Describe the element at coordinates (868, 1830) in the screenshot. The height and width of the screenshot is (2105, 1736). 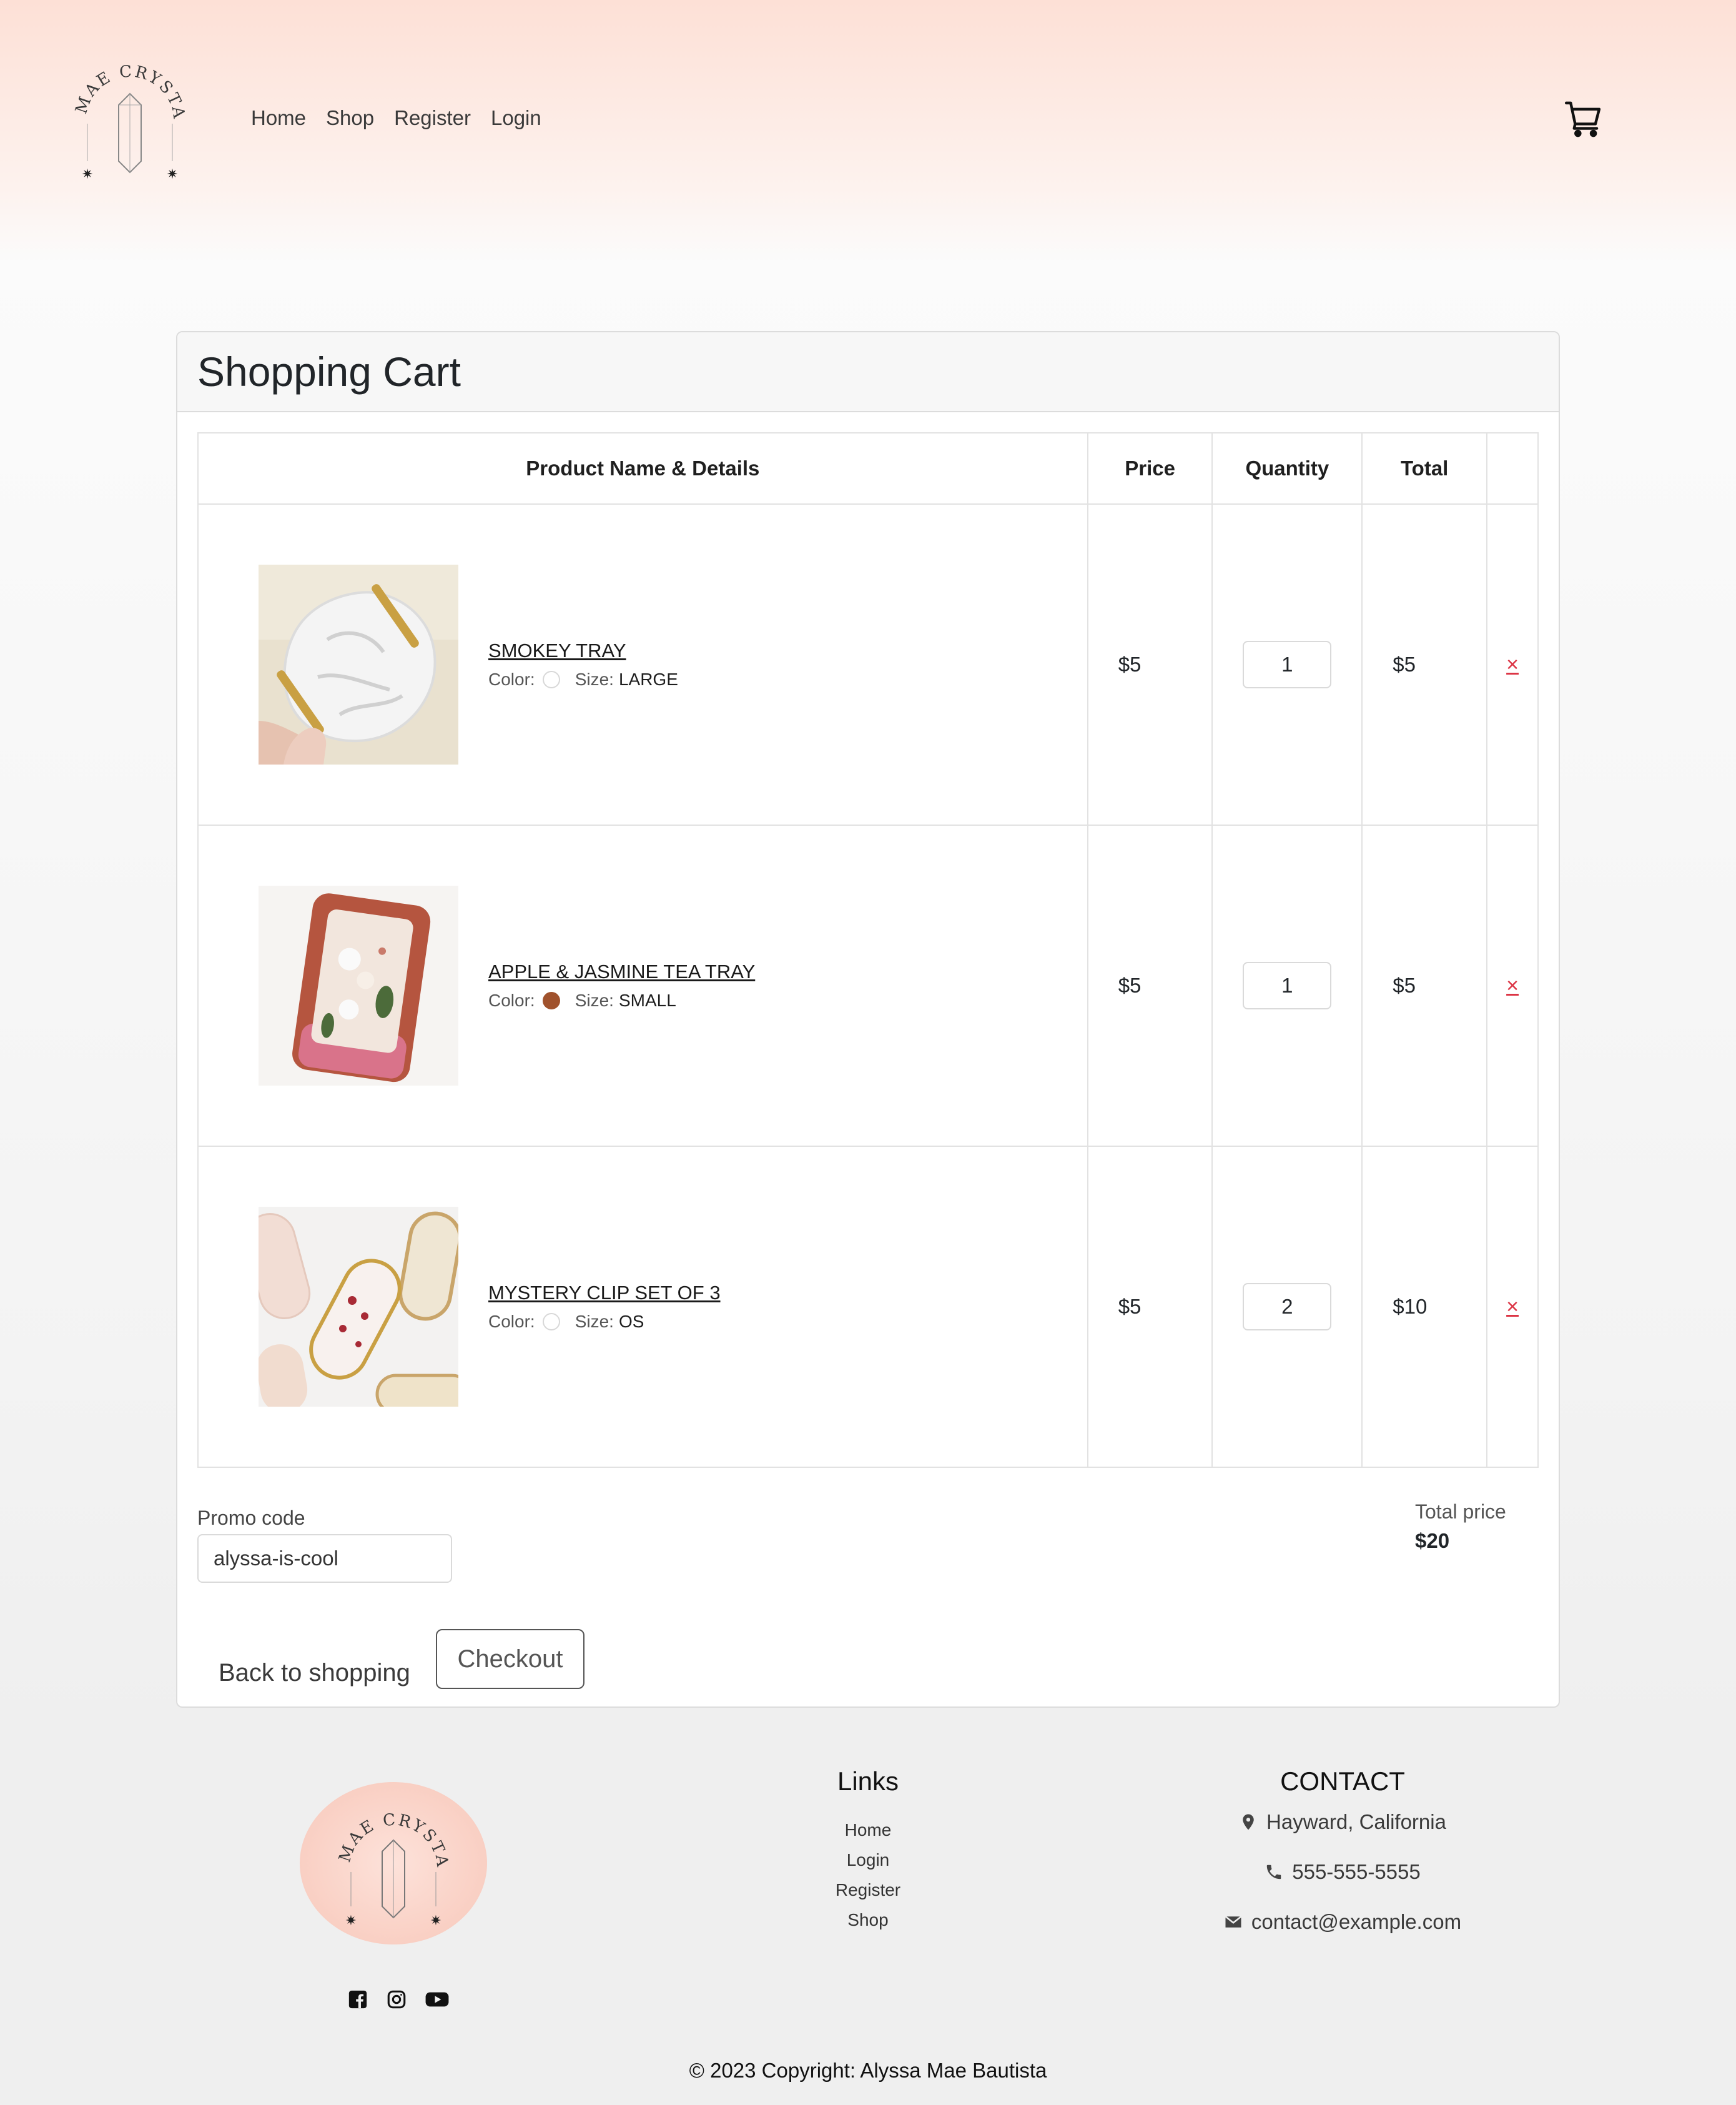
I see `footer-link-home: Home` at that location.